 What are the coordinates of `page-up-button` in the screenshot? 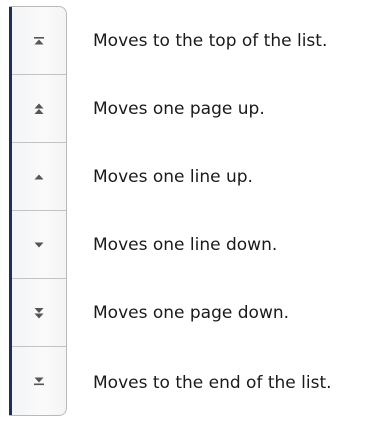 It's located at (39, 109).